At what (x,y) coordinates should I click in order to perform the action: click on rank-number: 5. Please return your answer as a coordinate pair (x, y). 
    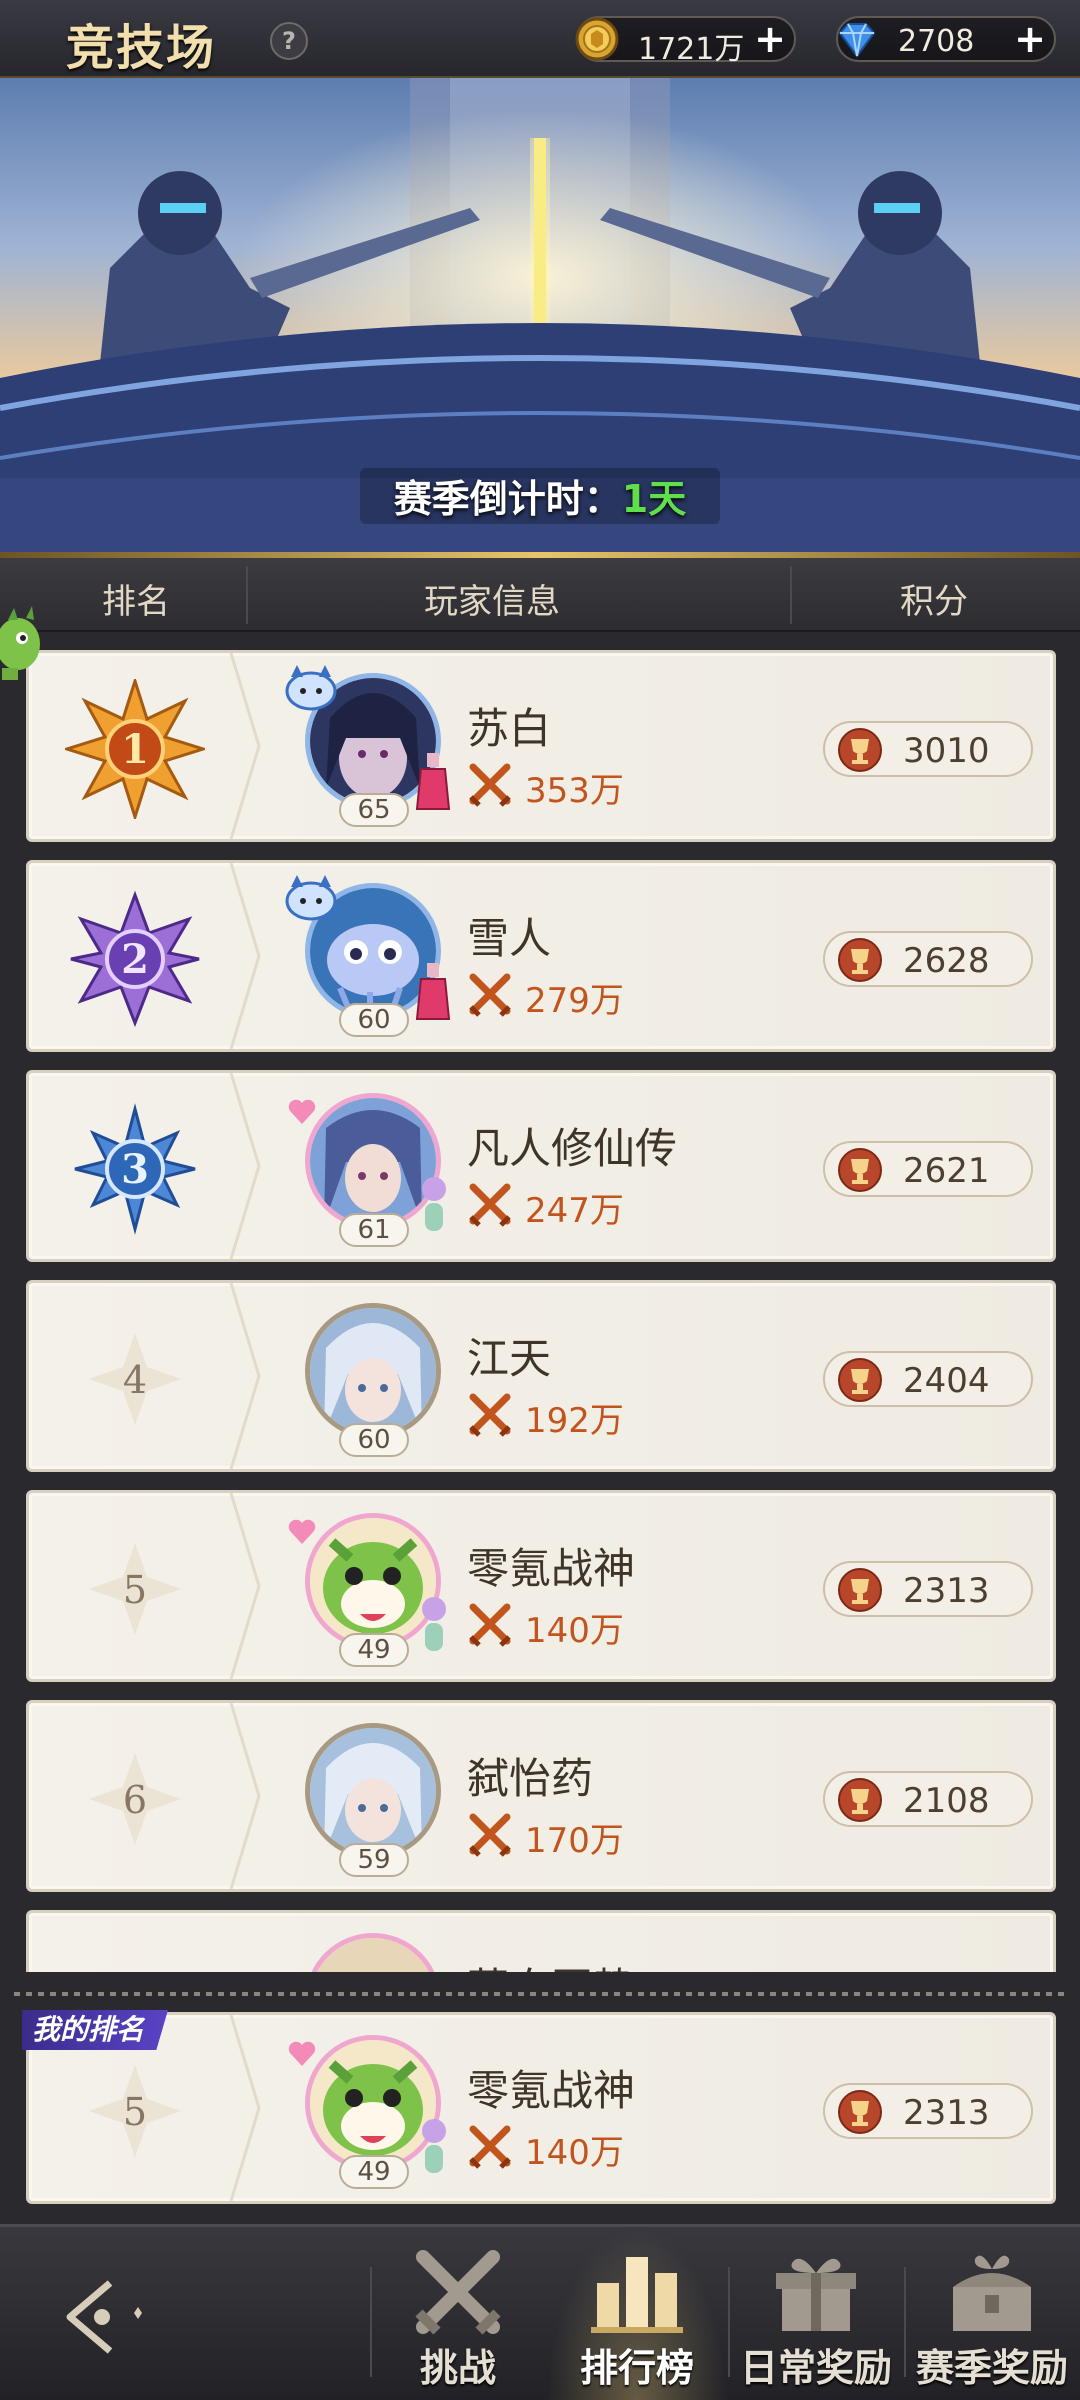
    Looking at the image, I should click on (135, 2112).